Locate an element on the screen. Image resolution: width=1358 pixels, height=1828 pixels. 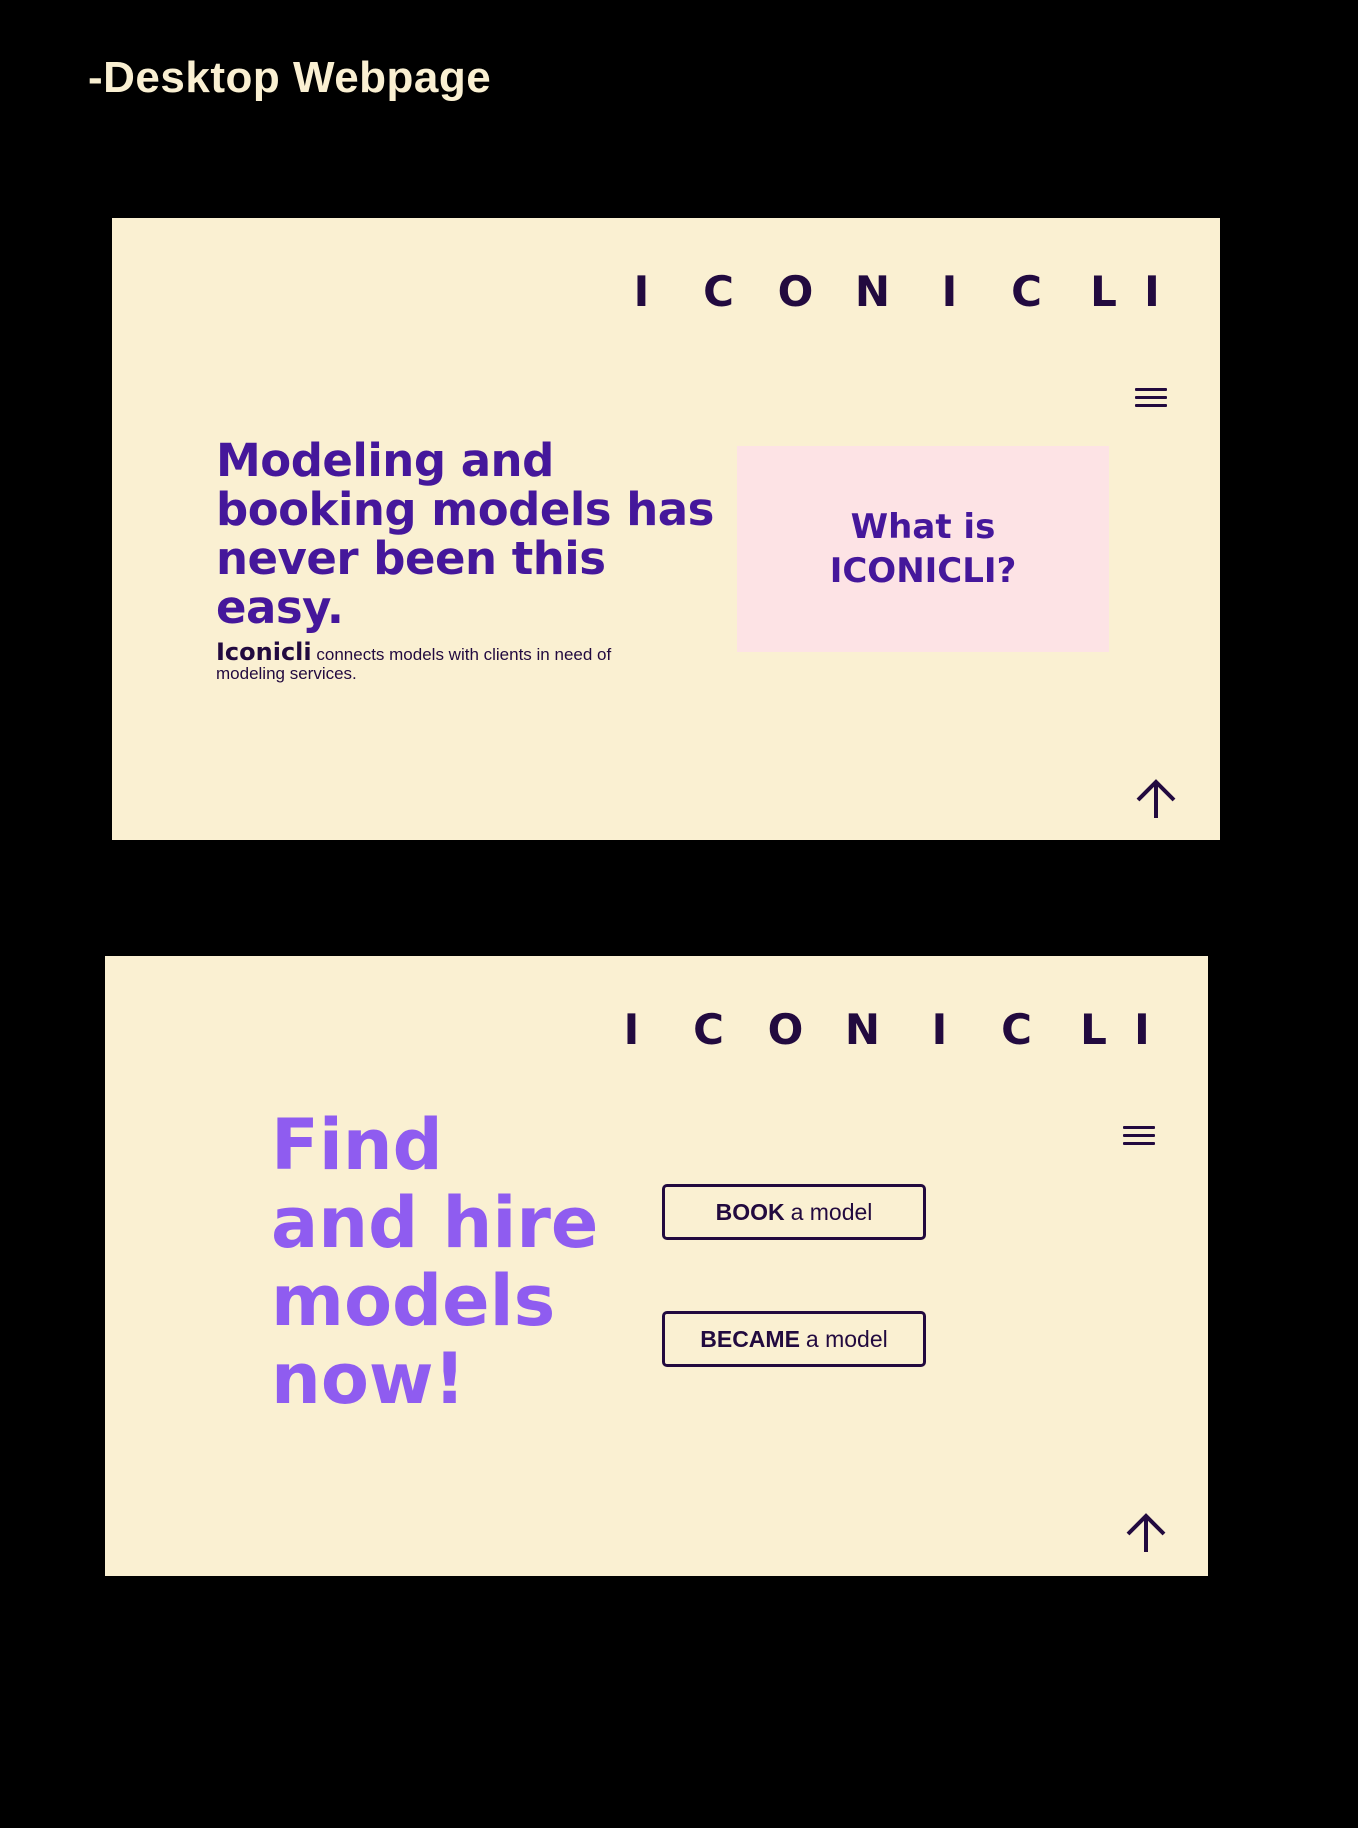
become-model-button: BECAME a model is located at coordinates (794, 1339).